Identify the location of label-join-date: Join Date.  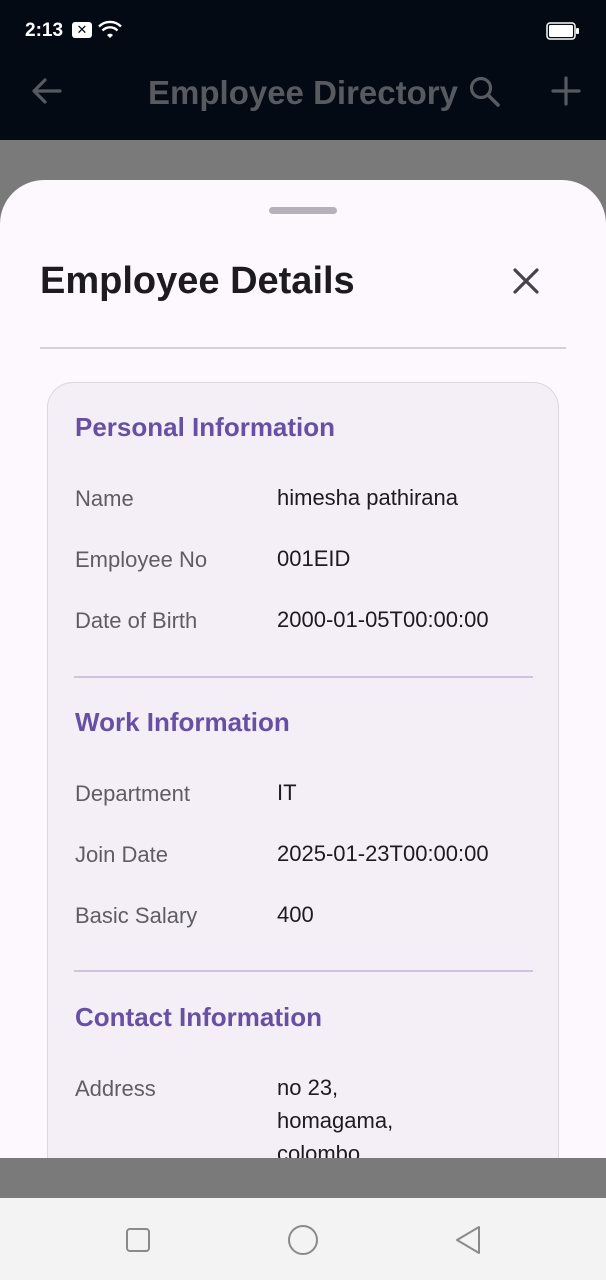
(121, 854).